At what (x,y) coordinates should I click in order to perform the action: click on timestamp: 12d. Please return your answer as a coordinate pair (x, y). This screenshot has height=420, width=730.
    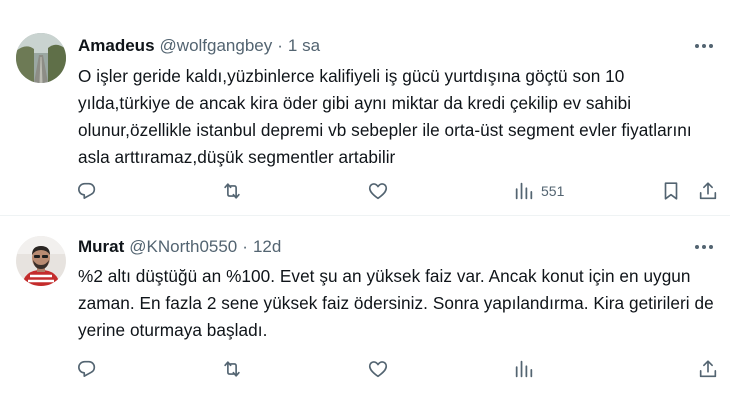
    Looking at the image, I should click on (267, 247).